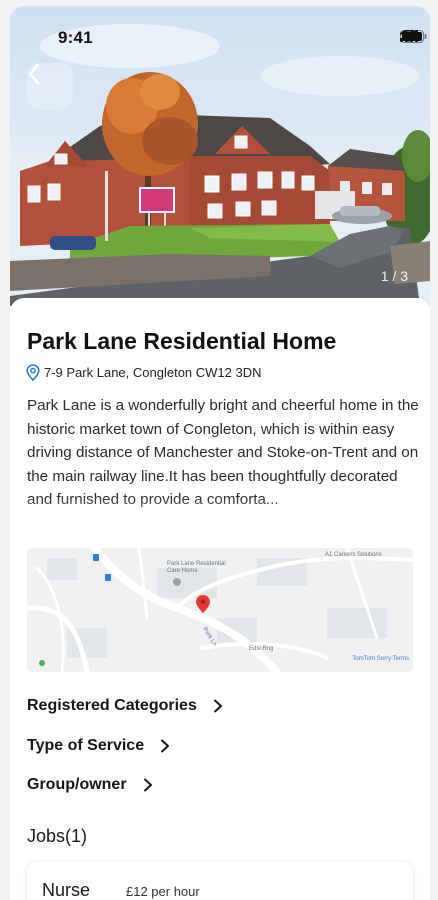 The width and height of the screenshot is (438, 900). Describe the element at coordinates (75, 37) in the screenshot. I see `status-time: 9:41` at that location.